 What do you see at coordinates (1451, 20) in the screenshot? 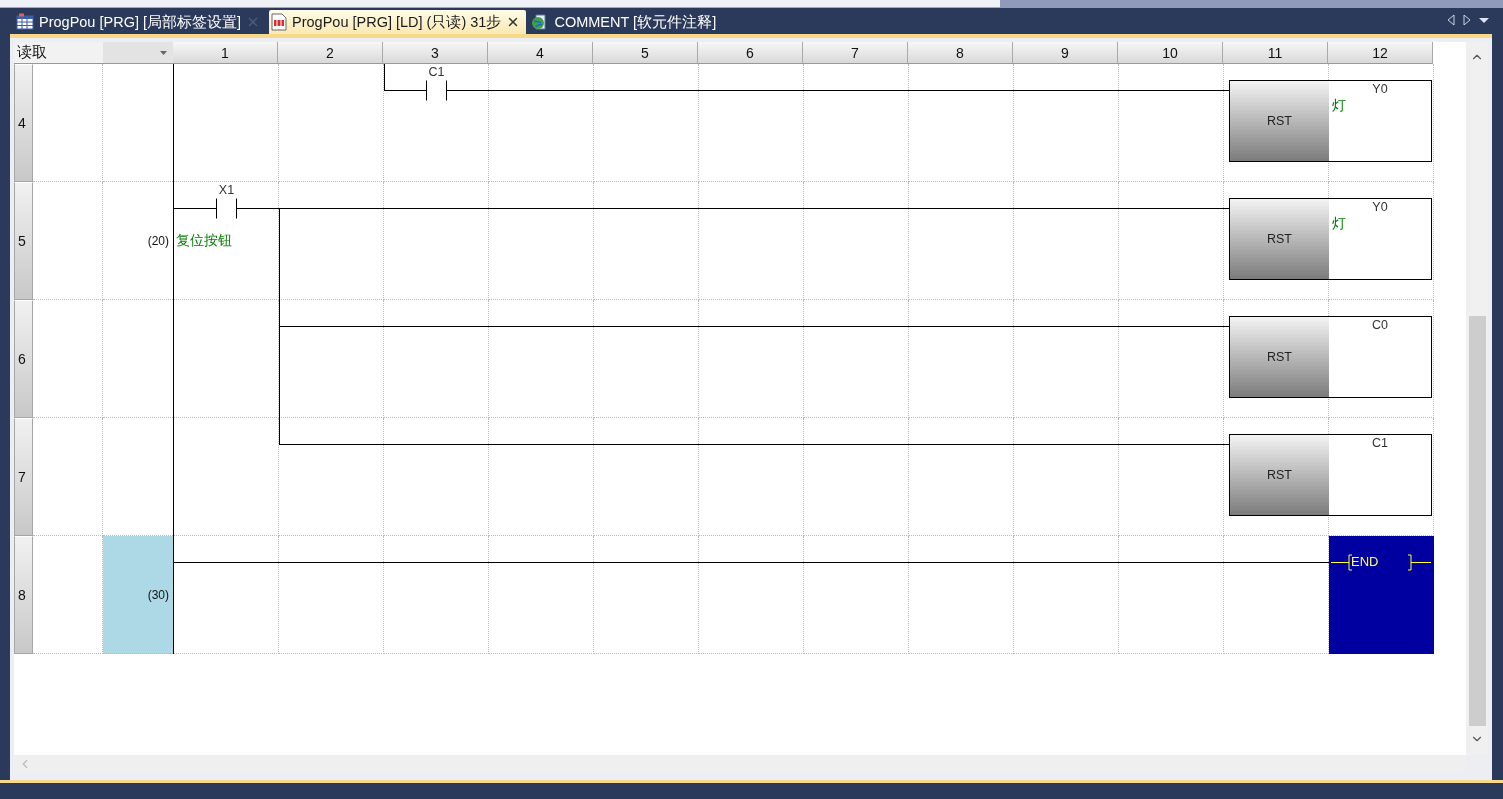
I see `scroll-left-icon` at bounding box center [1451, 20].